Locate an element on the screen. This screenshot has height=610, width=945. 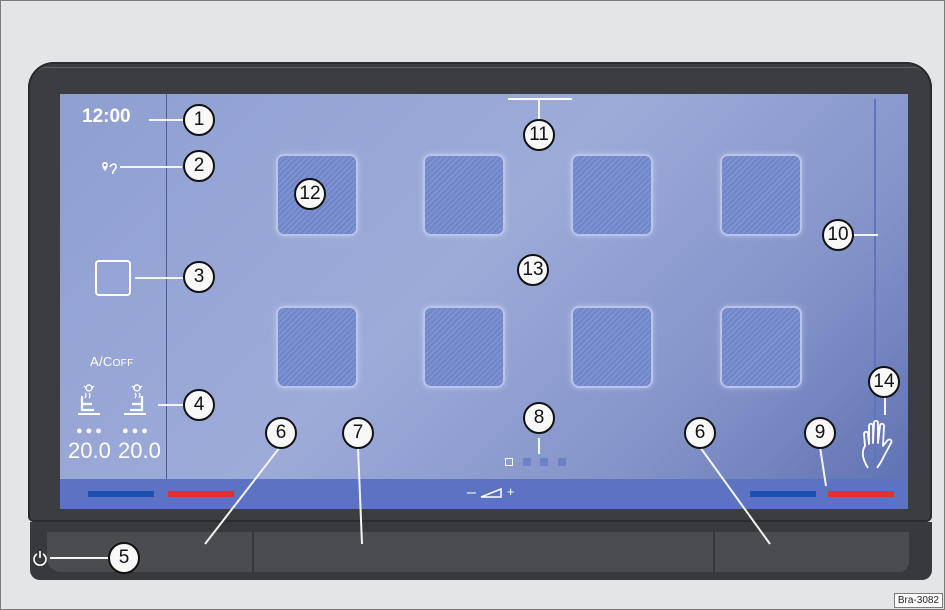
callout-10: 10 is located at coordinates (838, 235).